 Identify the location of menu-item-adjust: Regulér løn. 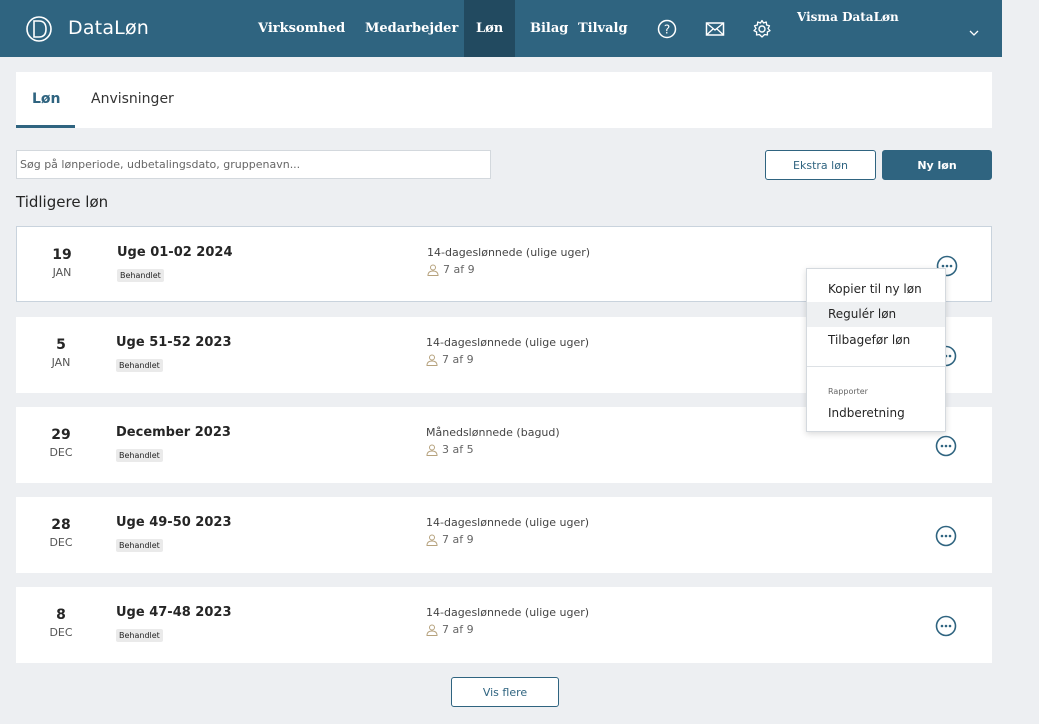
(876, 314).